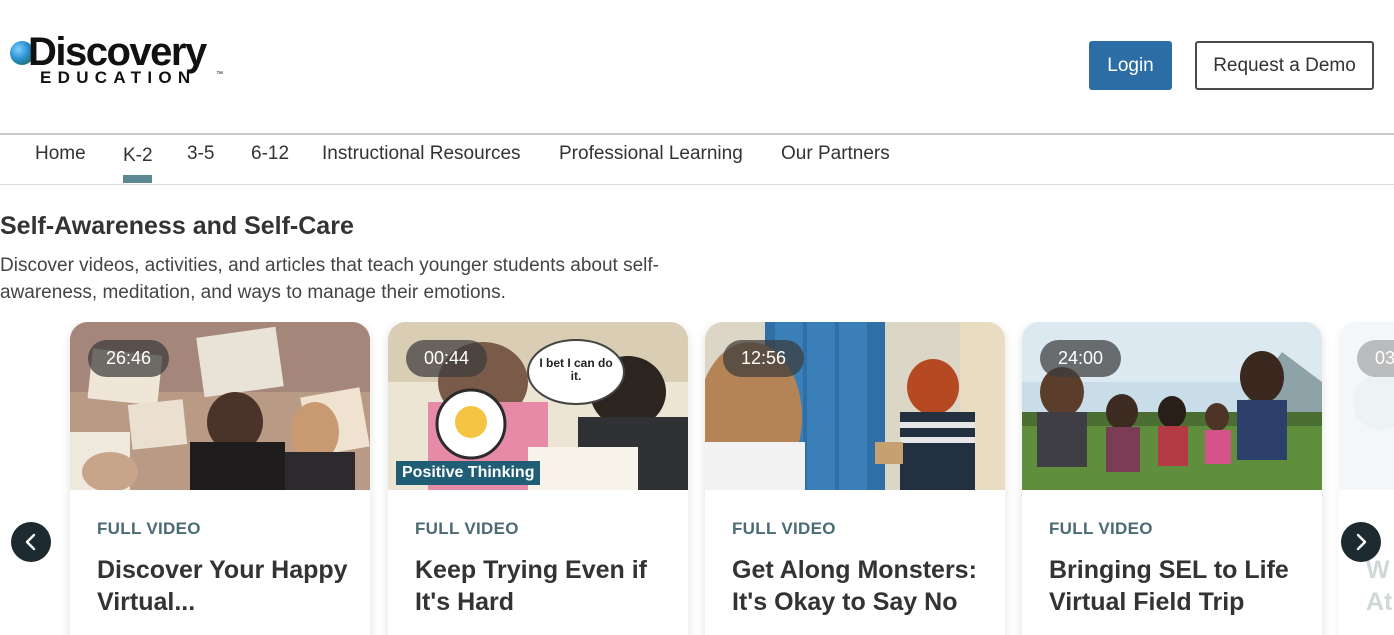 The image size is (1394, 635). What do you see at coordinates (576, 369) in the screenshot?
I see `thought-bubble-text: I bet I can do it.` at bounding box center [576, 369].